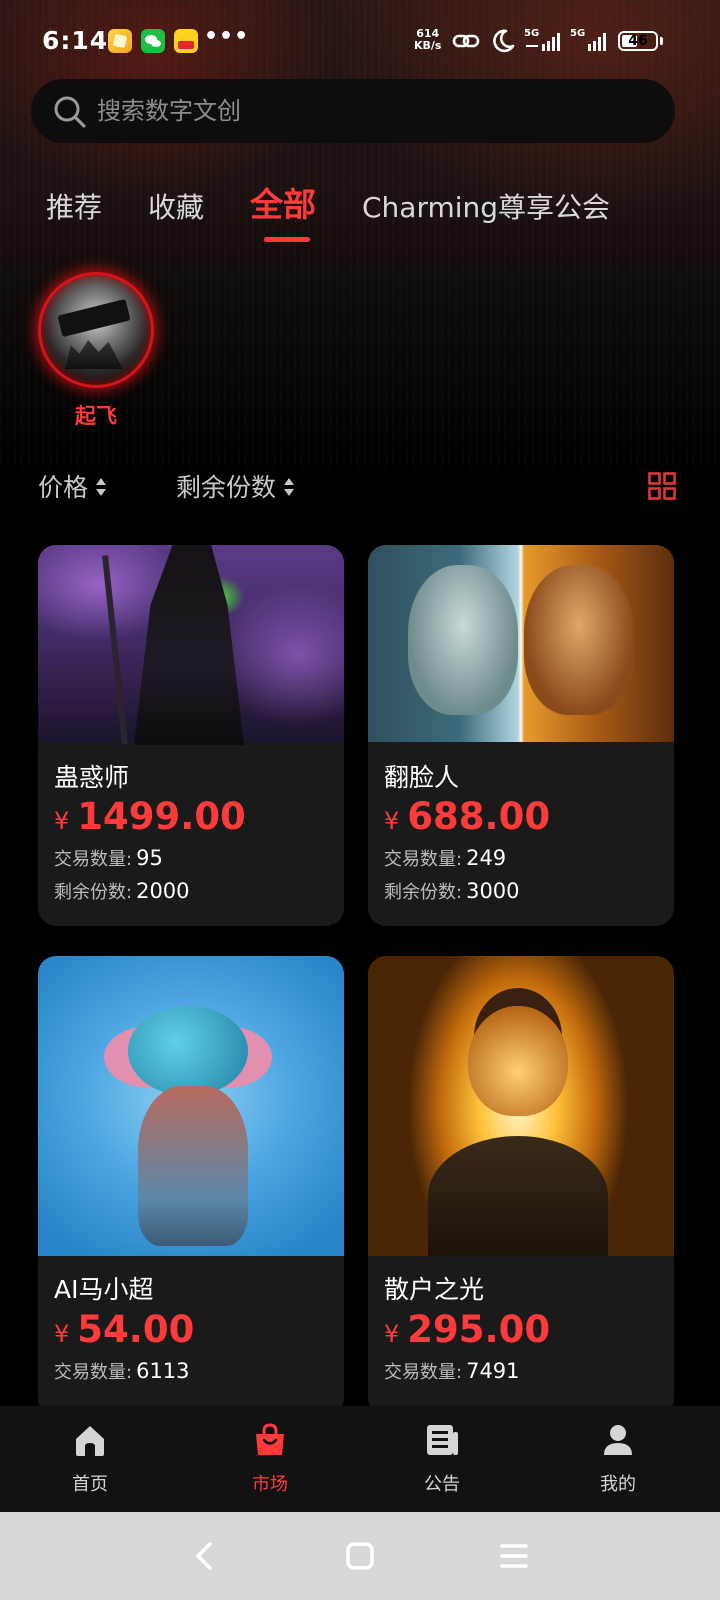 This screenshot has width=720, height=1600. What do you see at coordinates (442, 1440) in the screenshot?
I see `news-icon` at bounding box center [442, 1440].